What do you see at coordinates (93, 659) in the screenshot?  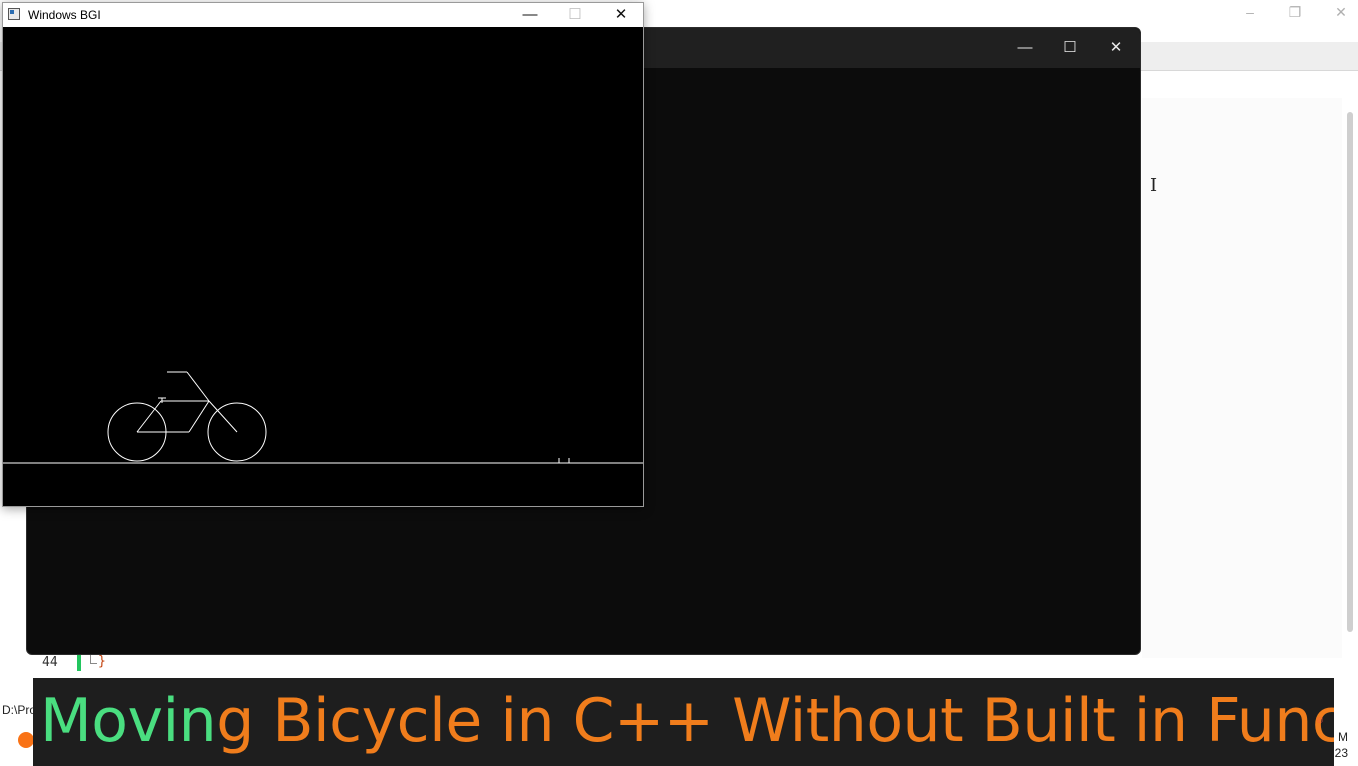 I see `fold-guide-icon` at bounding box center [93, 659].